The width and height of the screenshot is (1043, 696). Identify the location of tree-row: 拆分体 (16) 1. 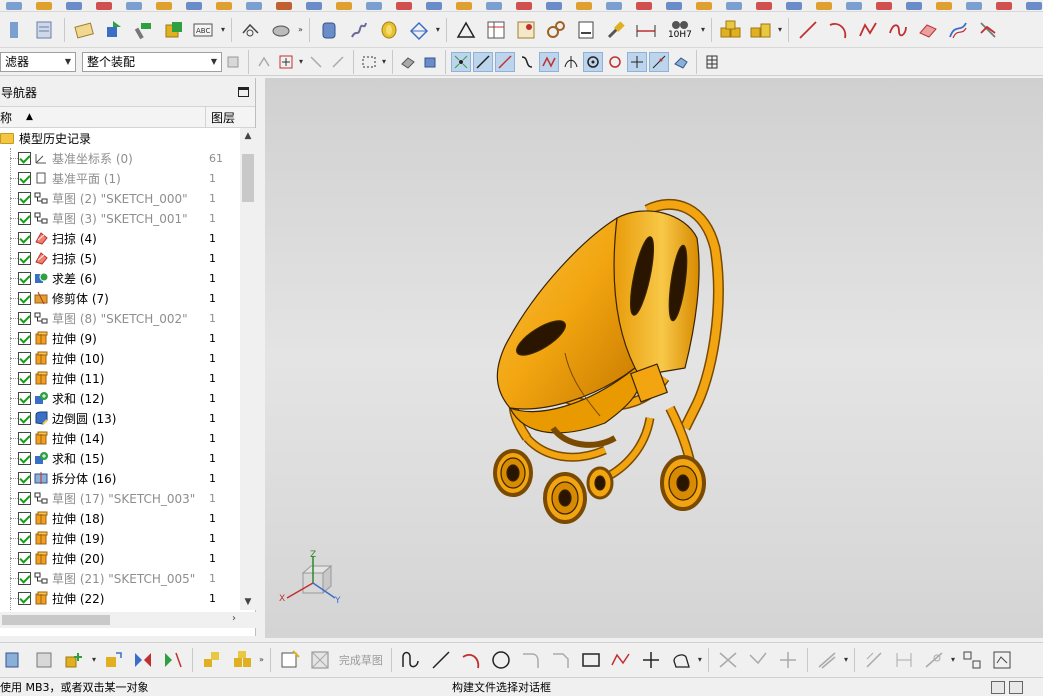
(120, 478).